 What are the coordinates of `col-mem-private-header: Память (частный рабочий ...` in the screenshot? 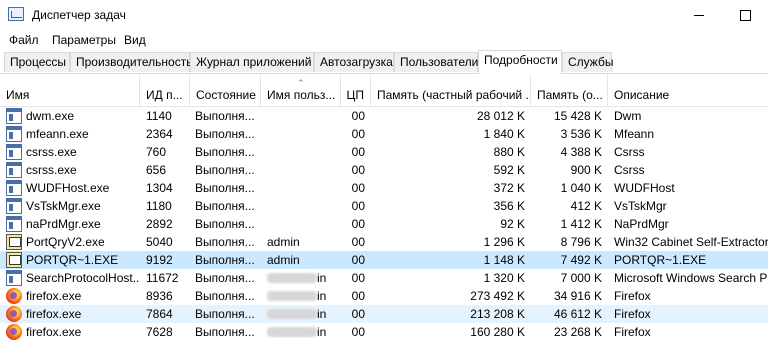 It's located at (451, 90).